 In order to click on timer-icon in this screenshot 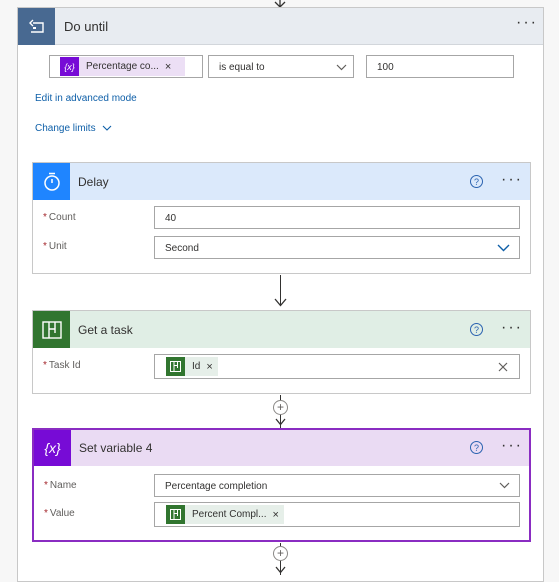, I will do `click(51, 181)`.